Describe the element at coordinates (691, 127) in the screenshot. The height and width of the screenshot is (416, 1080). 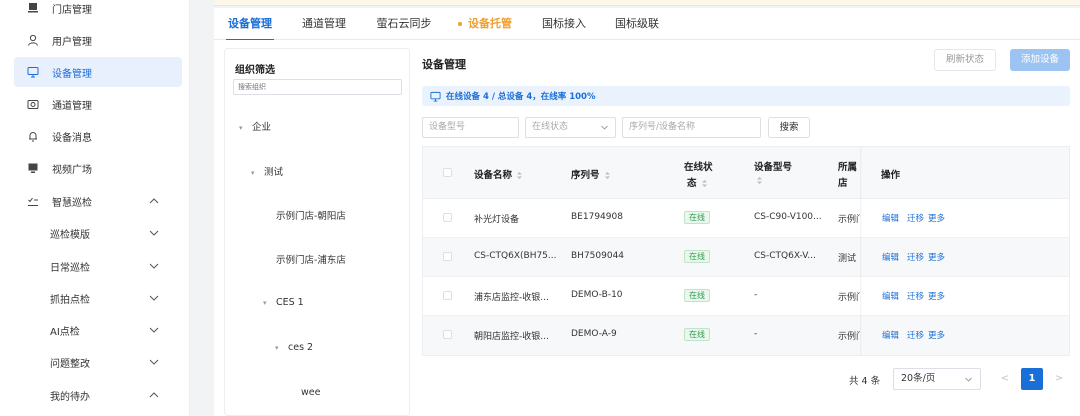
I see `serial-filter-input: 序列号/设备名称` at that location.